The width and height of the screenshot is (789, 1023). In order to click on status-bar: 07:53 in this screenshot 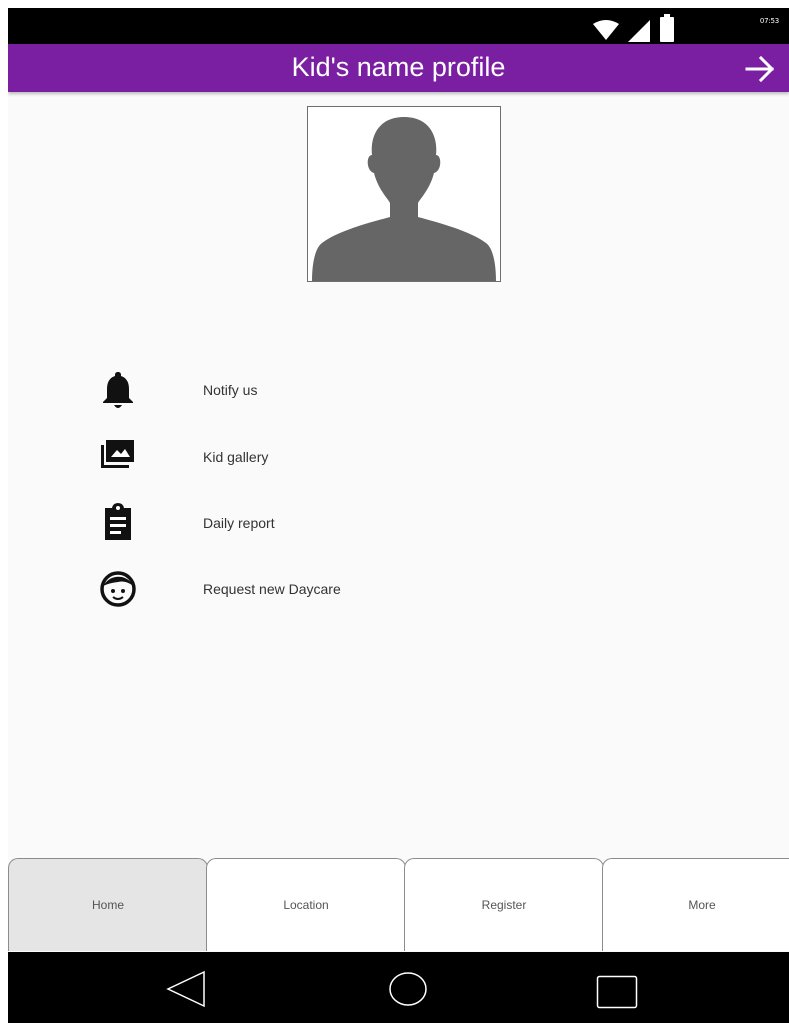, I will do `click(398, 26)`.